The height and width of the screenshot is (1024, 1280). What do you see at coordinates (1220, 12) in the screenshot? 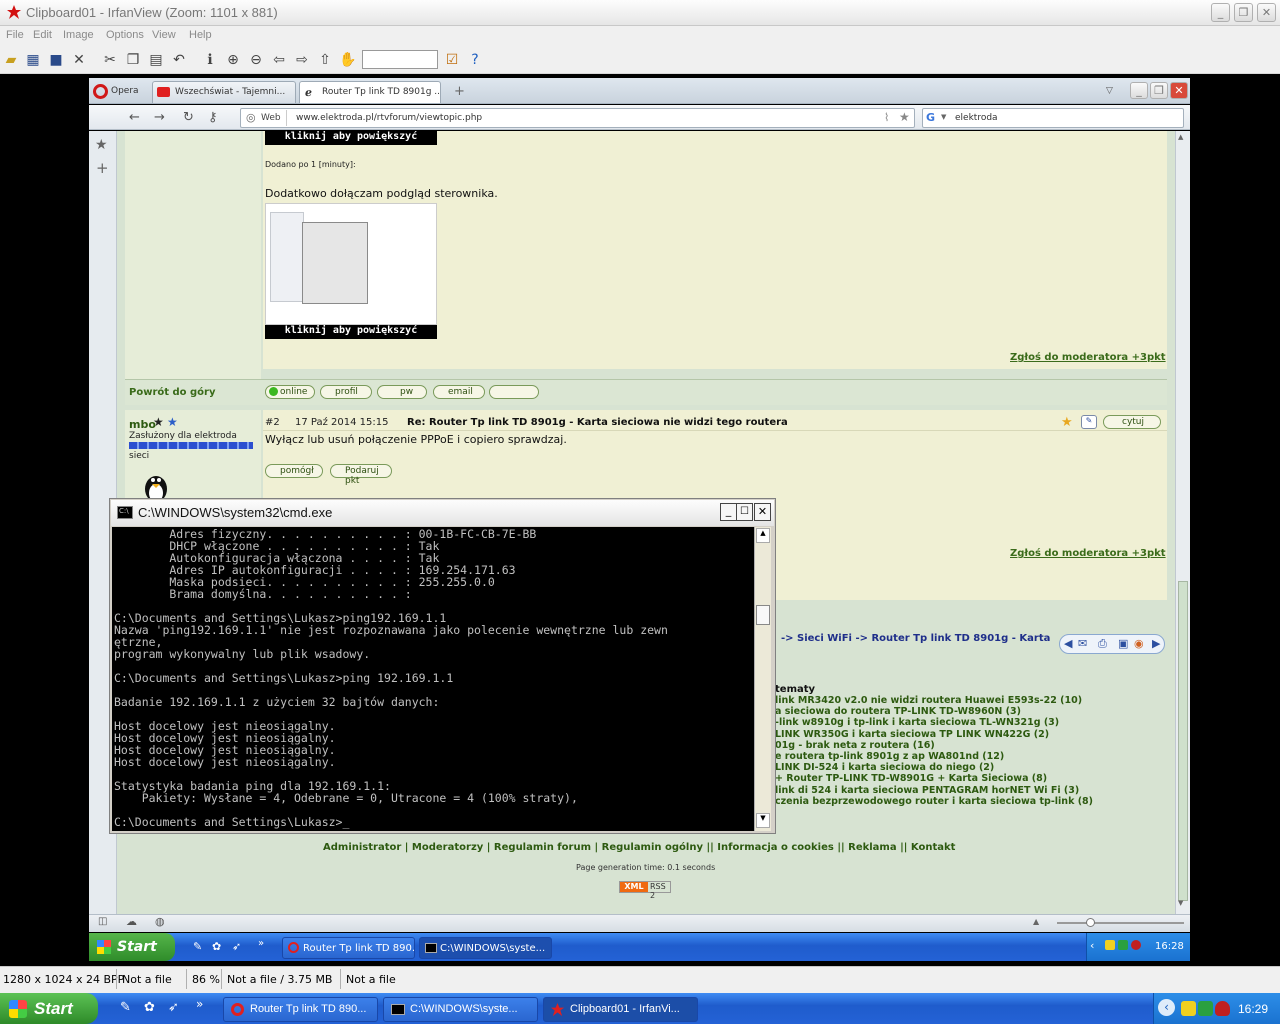
I see `minimize-button: _` at bounding box center [1220, 12].